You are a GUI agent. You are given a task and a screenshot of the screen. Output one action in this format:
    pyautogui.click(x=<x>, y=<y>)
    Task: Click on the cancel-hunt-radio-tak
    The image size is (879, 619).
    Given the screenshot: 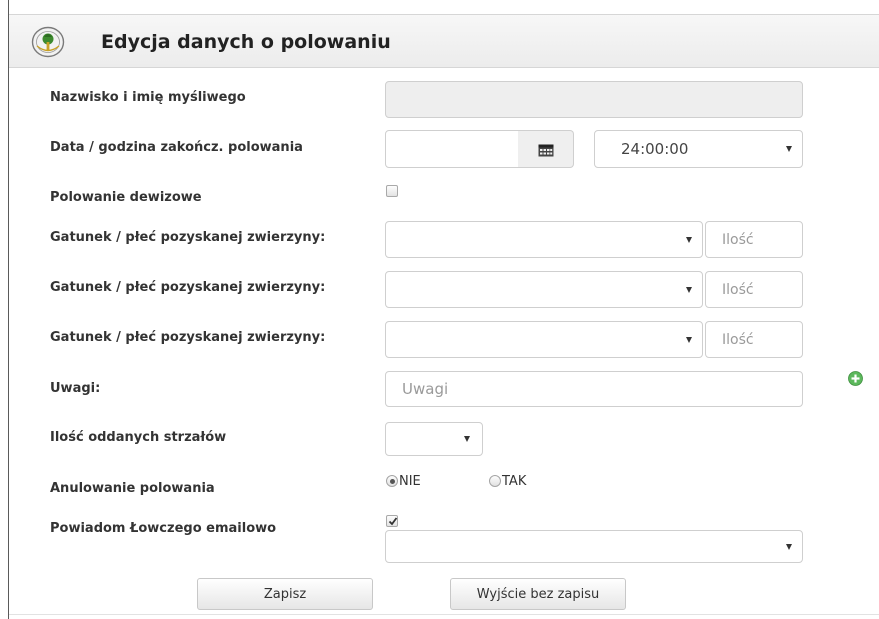 What is the action you would take?
    pyautogui.click(x=495, y=481)
    